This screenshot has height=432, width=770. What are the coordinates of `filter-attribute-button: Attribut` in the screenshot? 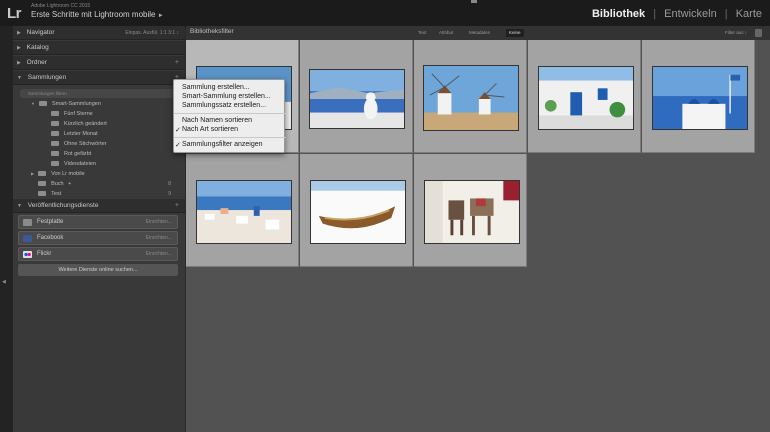 It's located at (446, 33).